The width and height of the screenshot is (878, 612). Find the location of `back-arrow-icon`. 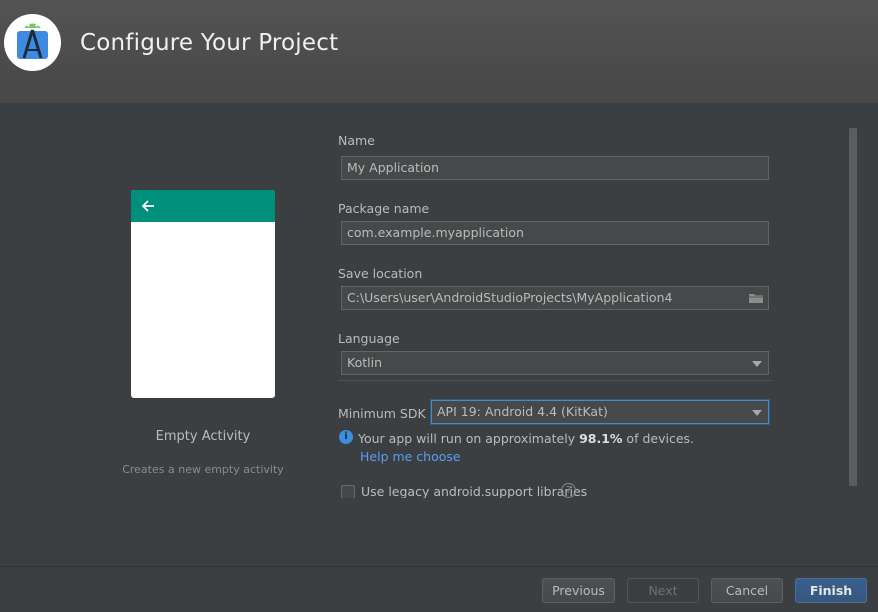

back-arrow-icon is located at coordinates (147, 206).